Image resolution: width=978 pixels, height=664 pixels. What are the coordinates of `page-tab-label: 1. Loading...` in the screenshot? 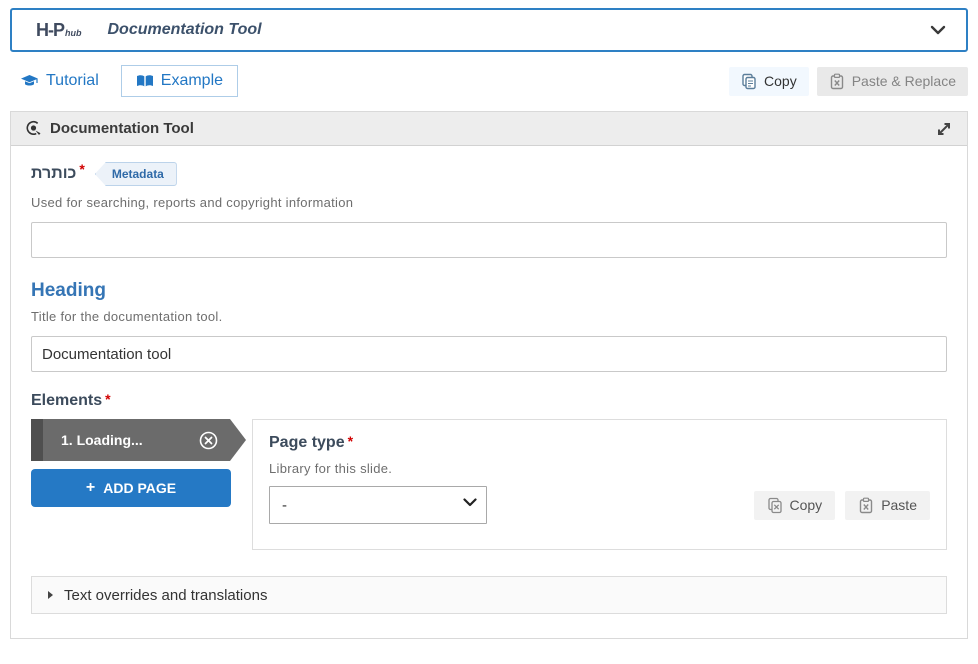 It's located at (102, 440).